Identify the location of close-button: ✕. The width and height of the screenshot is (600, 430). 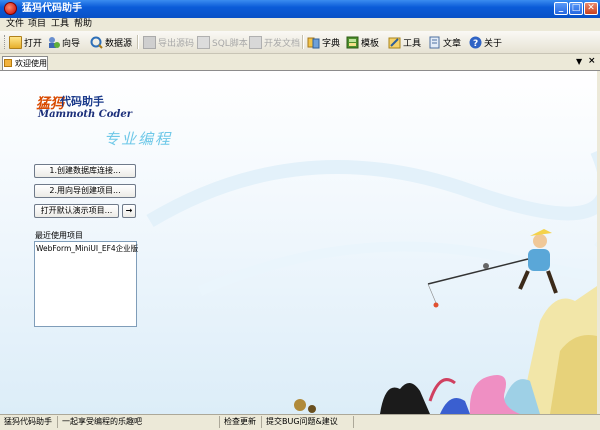
(591, 8).